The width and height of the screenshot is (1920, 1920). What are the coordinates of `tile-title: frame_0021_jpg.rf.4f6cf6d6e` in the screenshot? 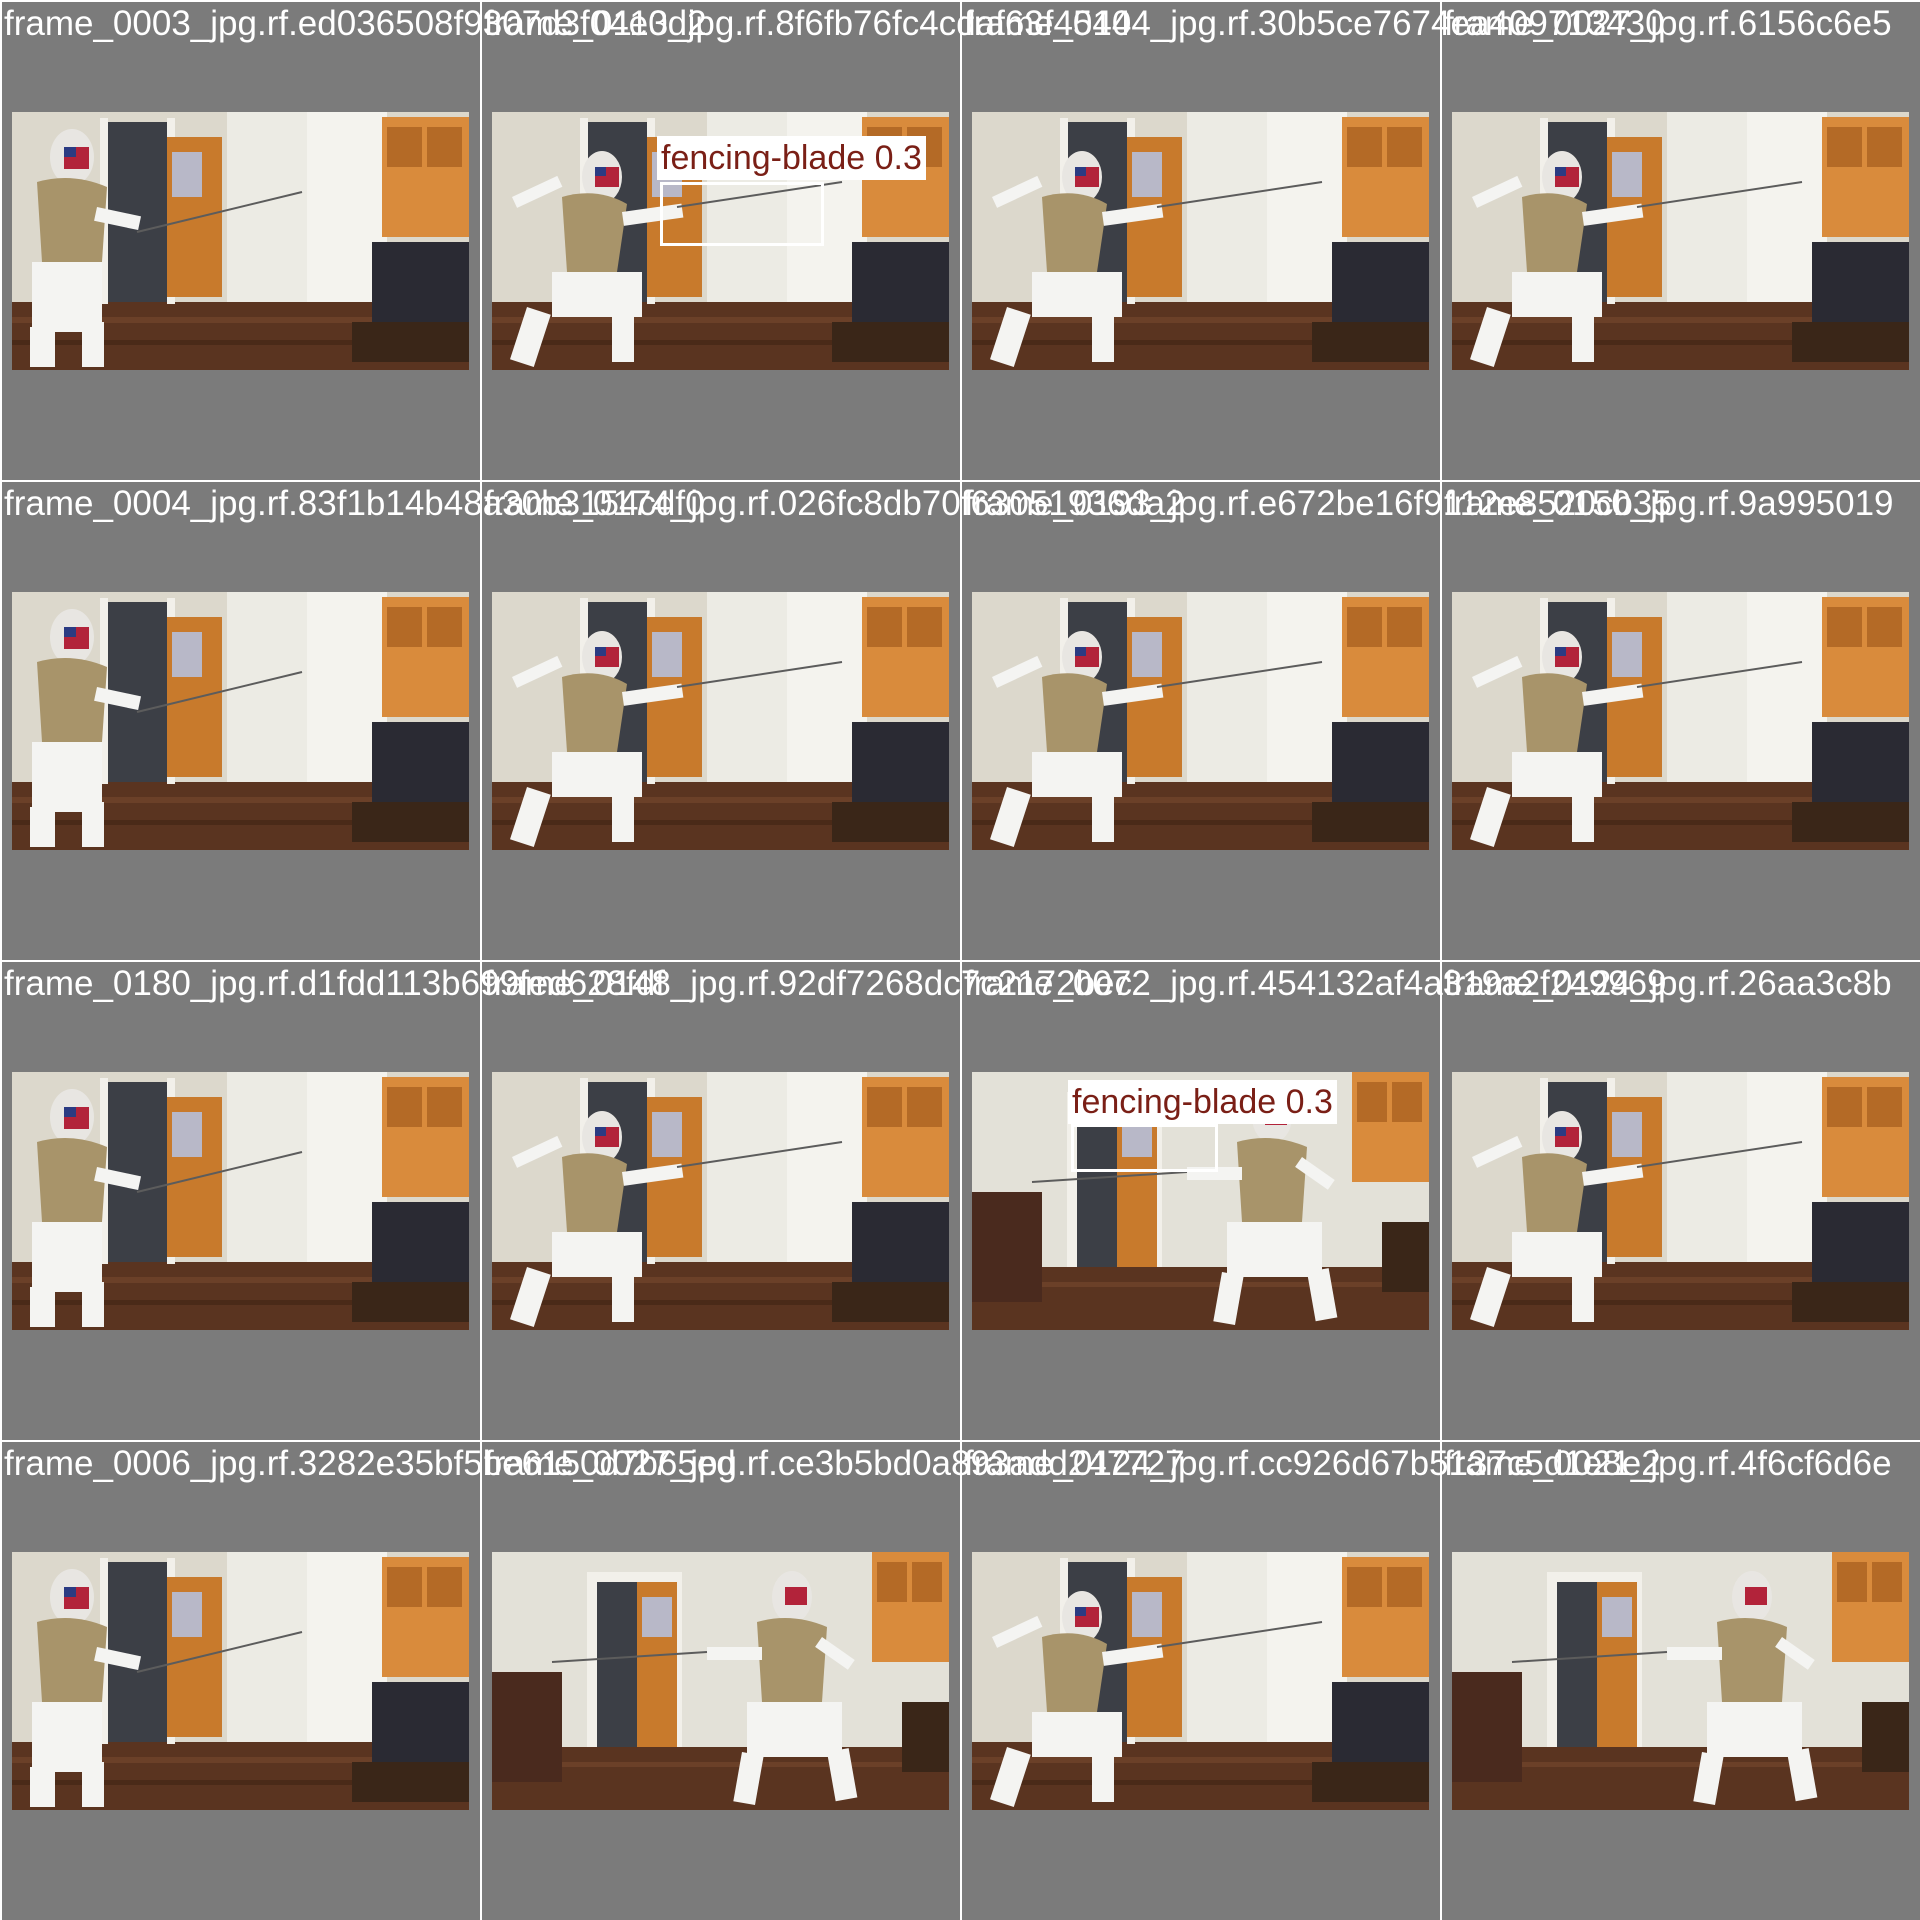 It's located at (1668, 1463).